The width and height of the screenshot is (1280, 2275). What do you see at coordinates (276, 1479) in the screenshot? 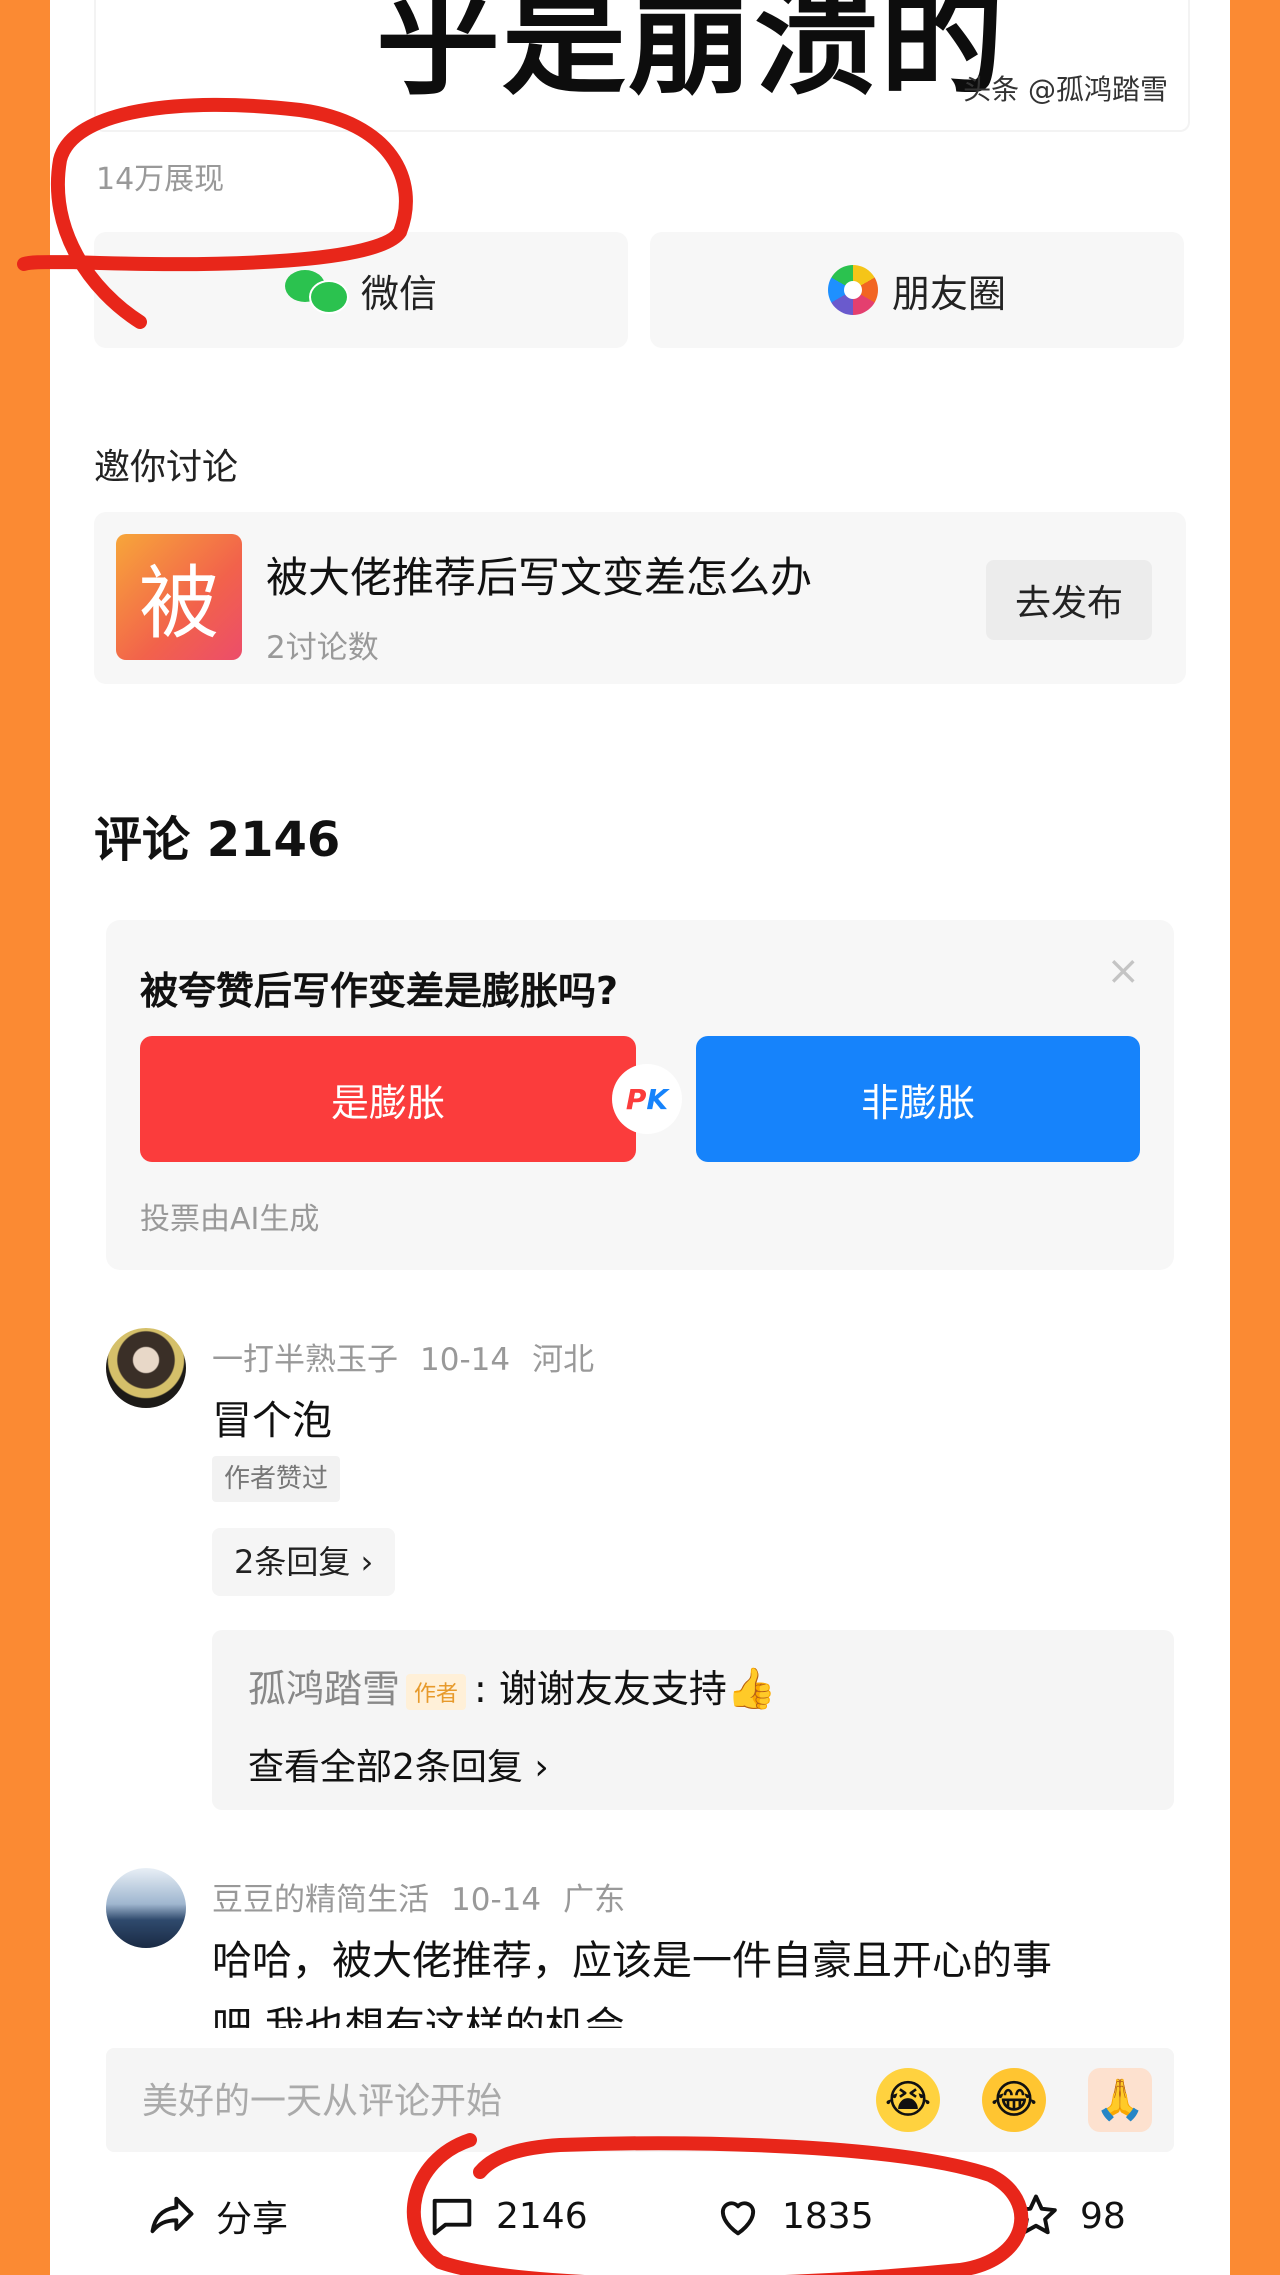
I see `author-liked-tag: 作者赞过` at bounding box center [276, 1479].